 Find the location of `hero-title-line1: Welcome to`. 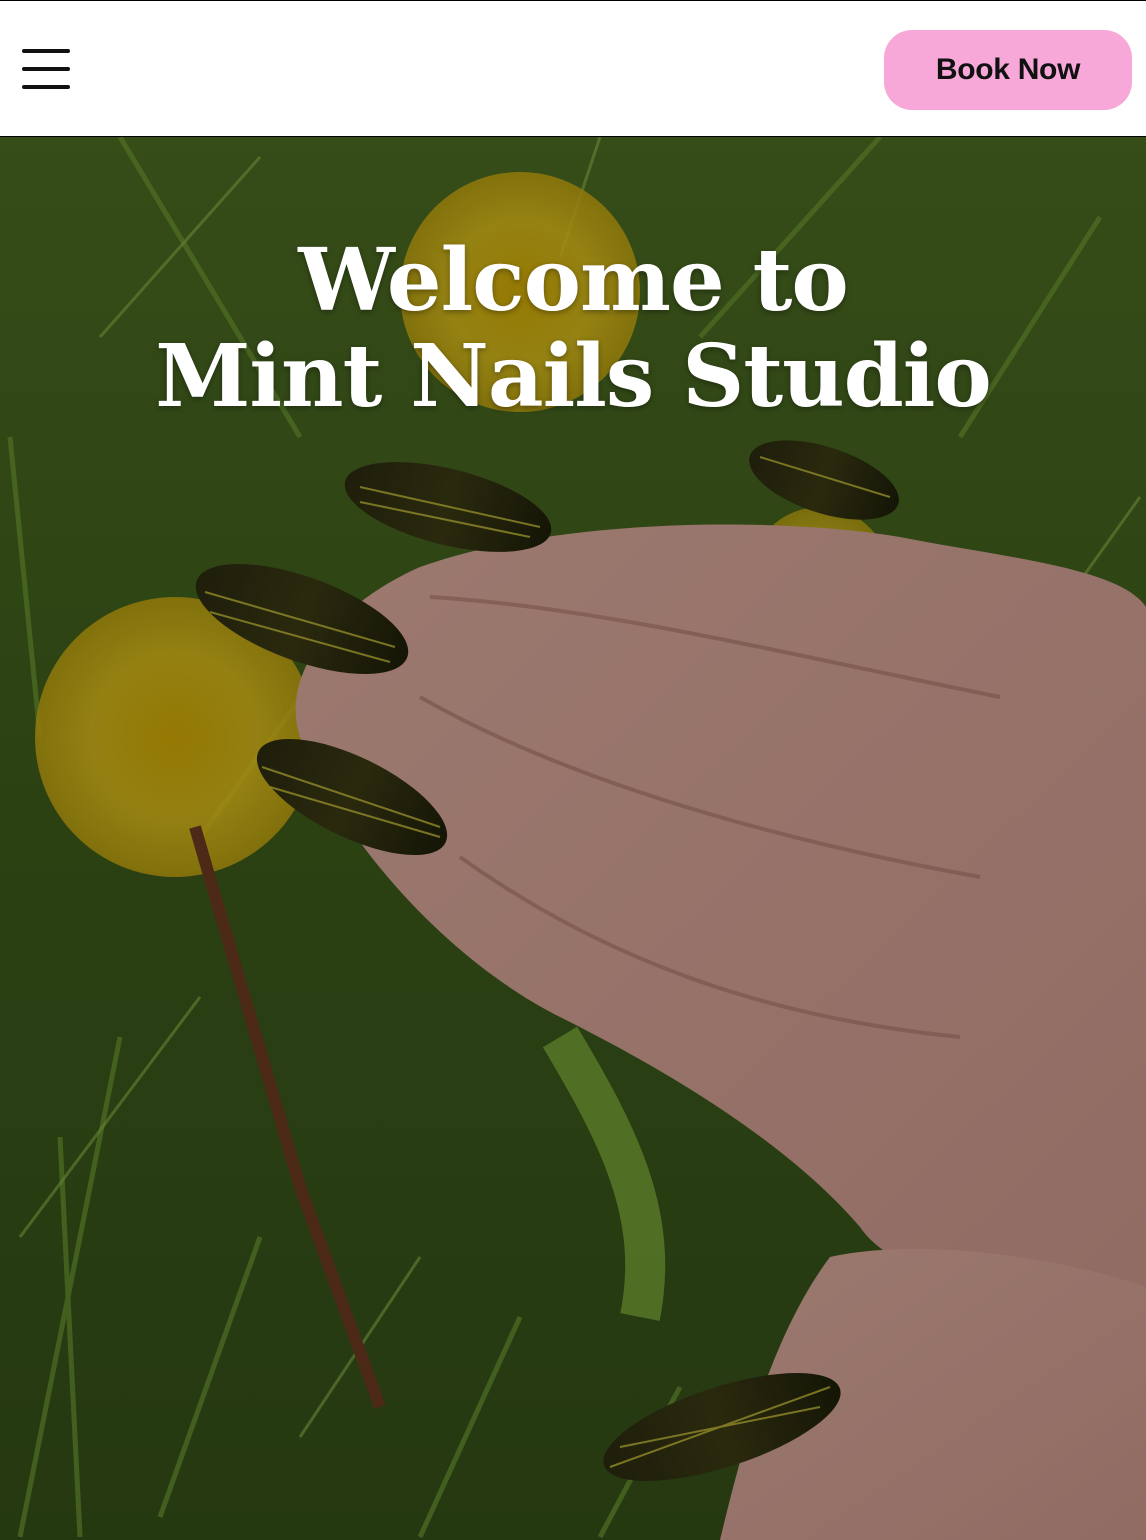

hero-title-line1: Welcome to is located at coordinates (573, 280).